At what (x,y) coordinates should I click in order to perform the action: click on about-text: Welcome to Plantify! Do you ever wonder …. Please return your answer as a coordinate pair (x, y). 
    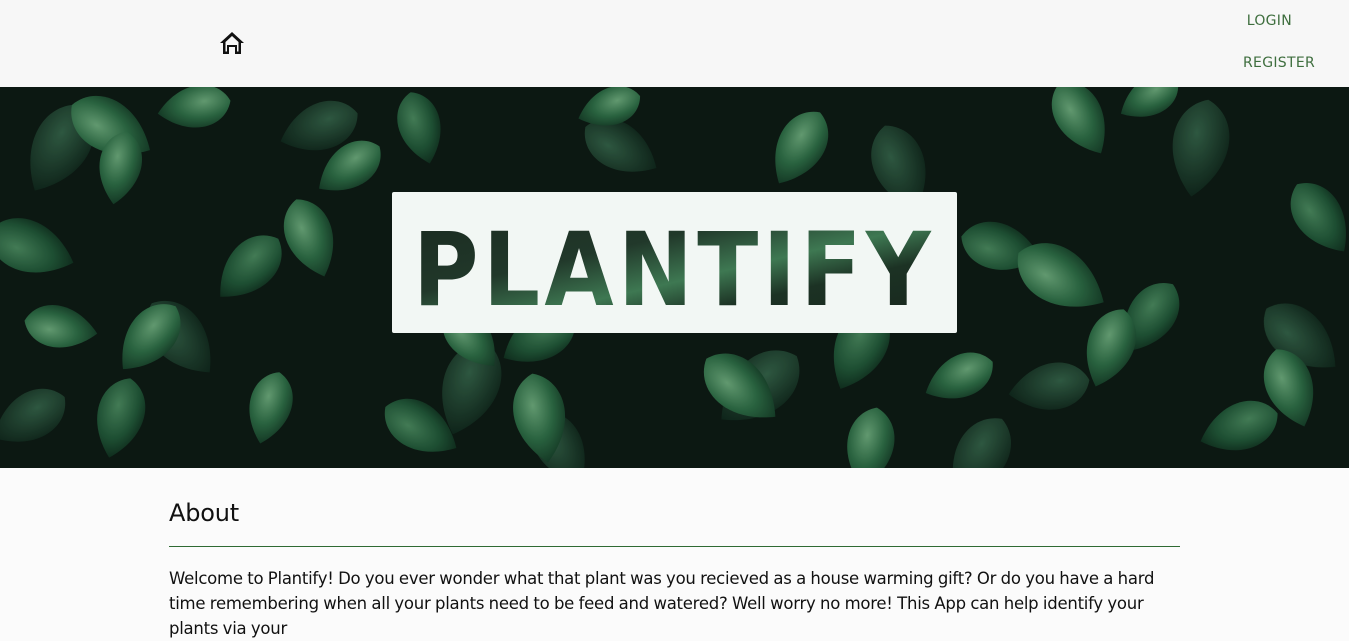
    Looking at the image, I should click on (662, 603).